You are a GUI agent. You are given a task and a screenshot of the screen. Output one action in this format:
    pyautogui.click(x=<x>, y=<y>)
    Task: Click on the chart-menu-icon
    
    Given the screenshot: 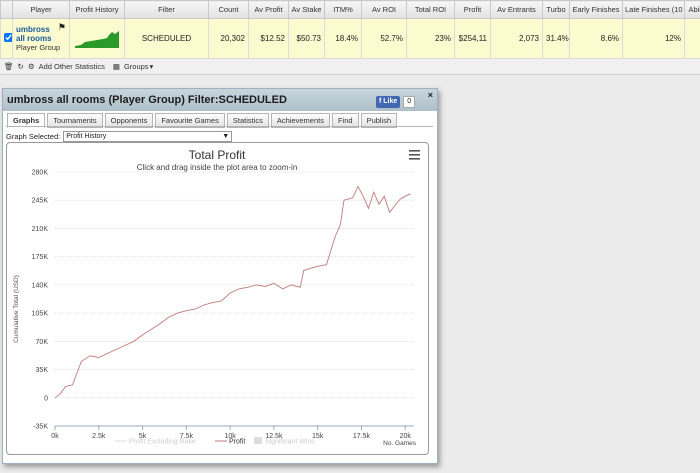 What is the action you would take?
    pyautogui.click(x=414, y=155)
    